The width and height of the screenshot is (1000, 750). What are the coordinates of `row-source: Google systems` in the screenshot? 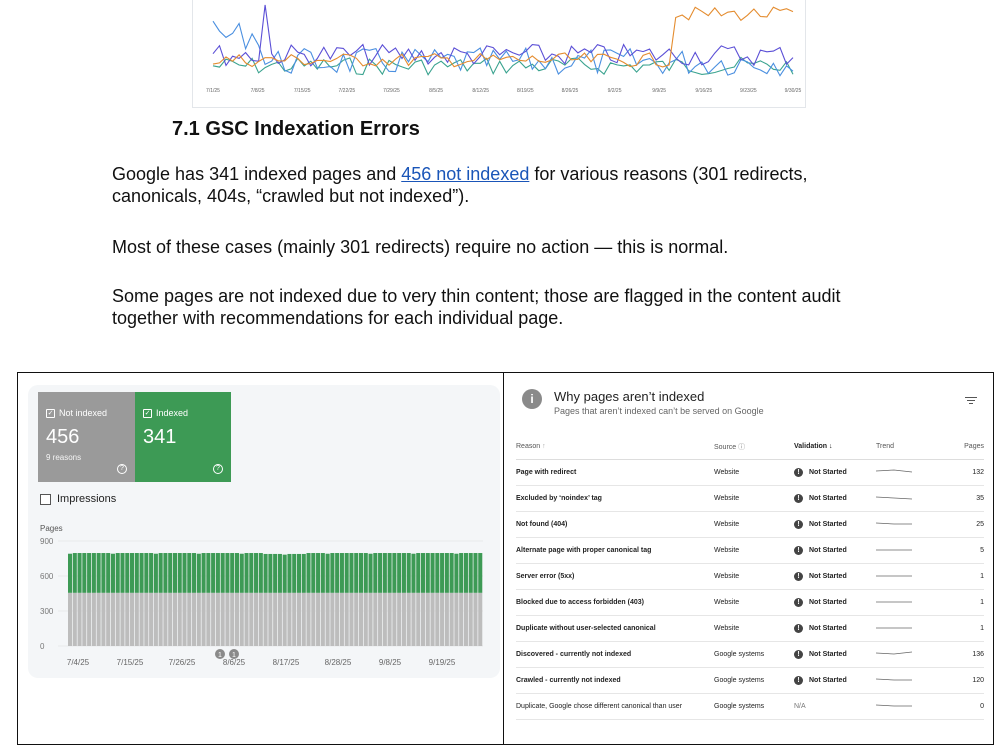 It's located at (754, 680).